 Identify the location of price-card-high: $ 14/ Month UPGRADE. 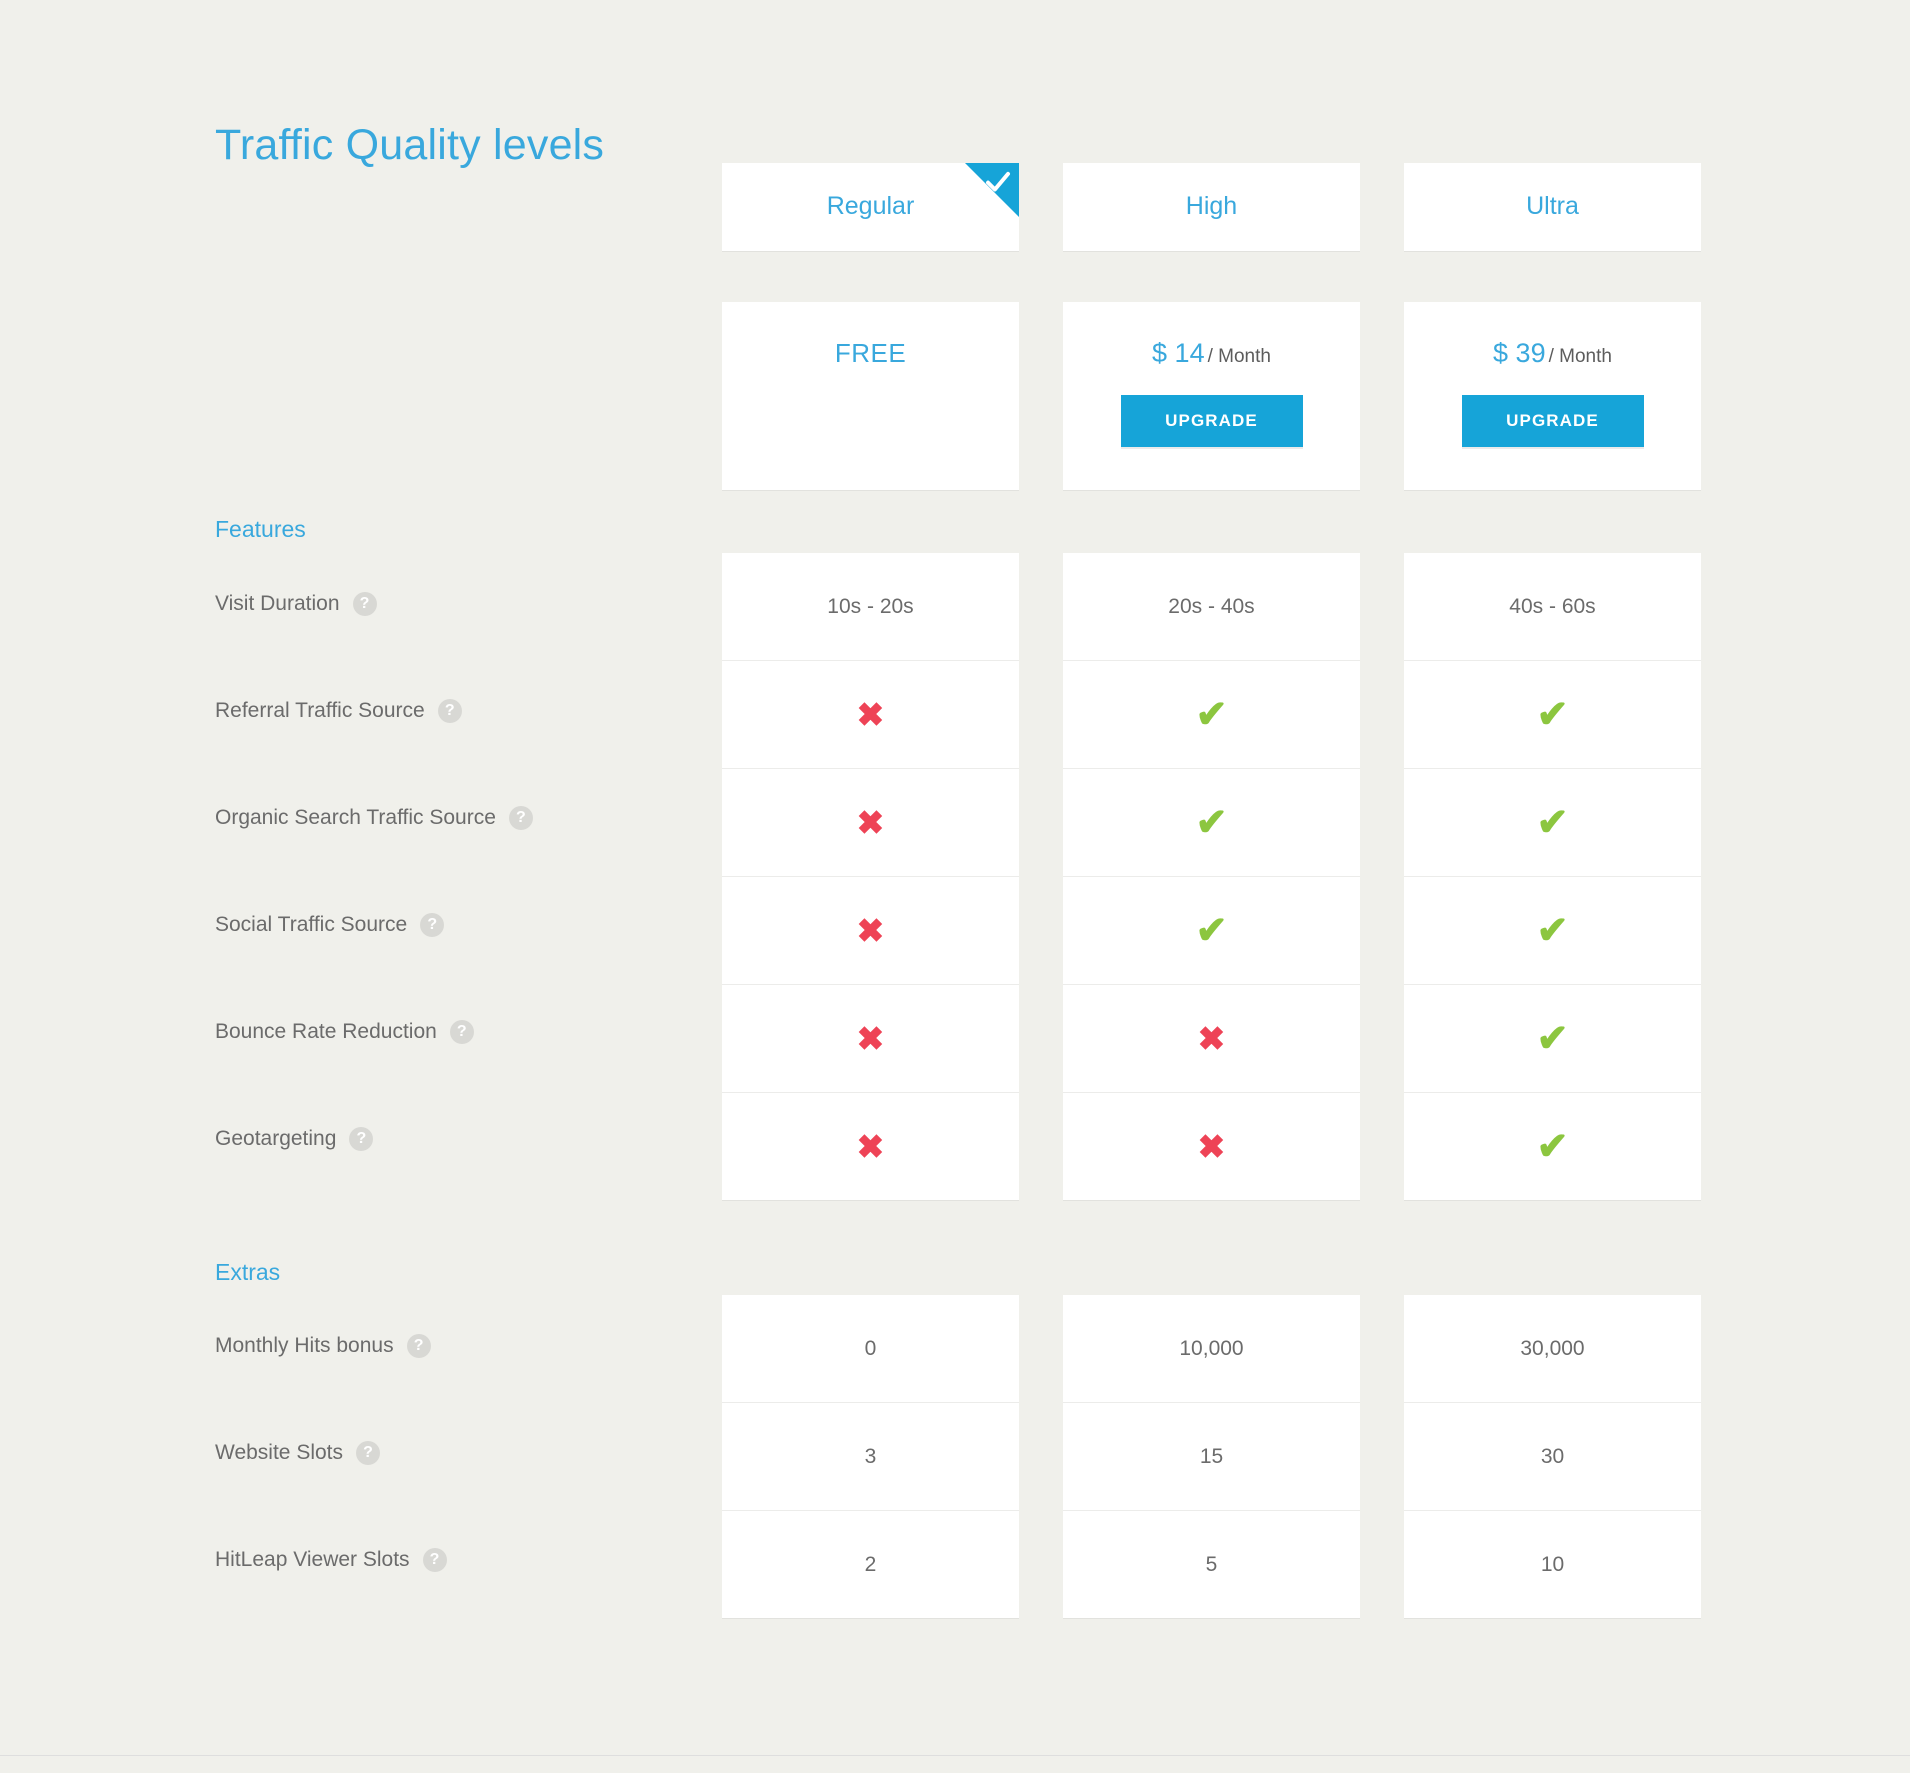
(1211, 396).